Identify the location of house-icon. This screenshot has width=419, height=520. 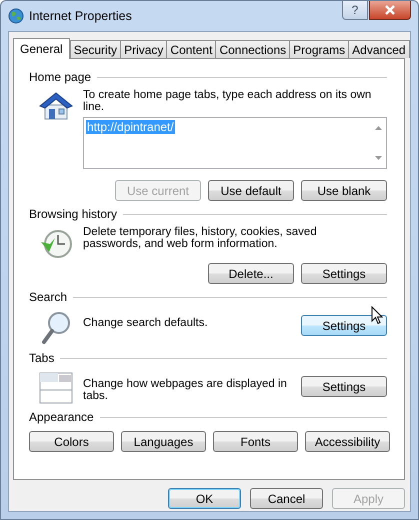
(56, 106).